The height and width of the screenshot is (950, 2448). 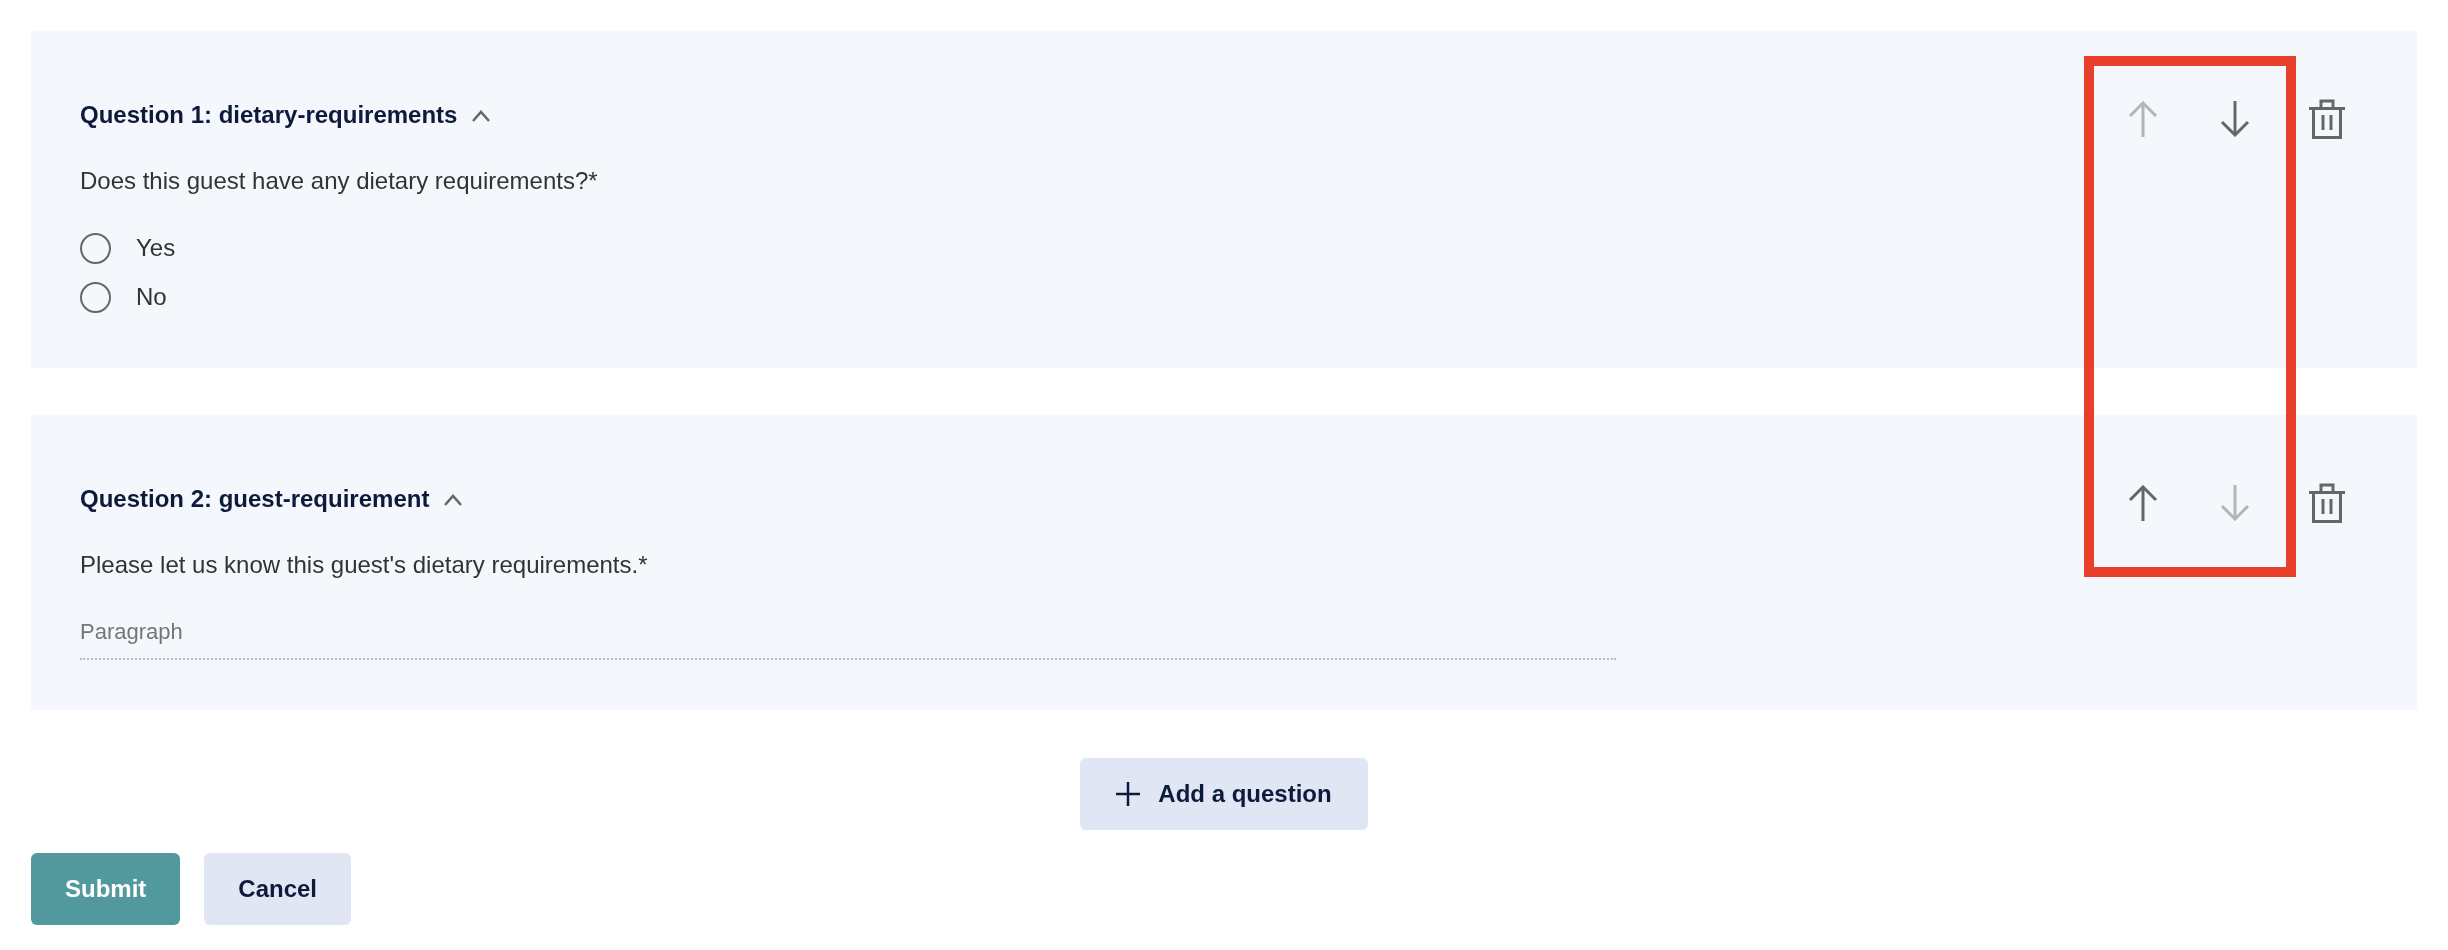 I want to click on cancel-button: Cancel, so click(x=278, y=889).